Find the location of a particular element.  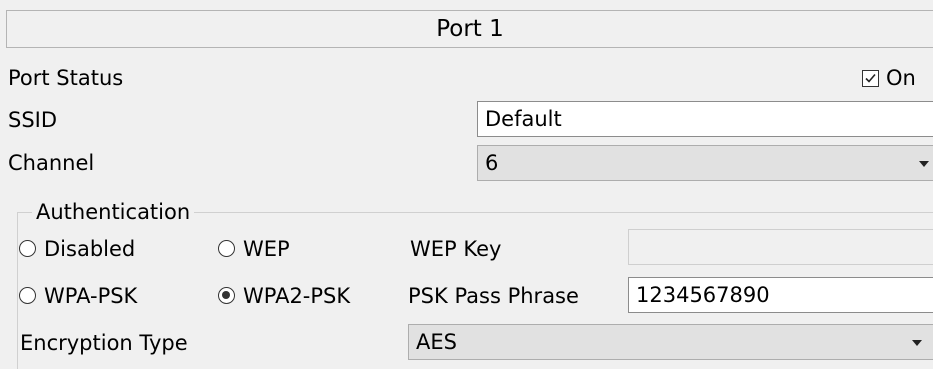

ssid-input: Default is located at coordinates (705, 119).